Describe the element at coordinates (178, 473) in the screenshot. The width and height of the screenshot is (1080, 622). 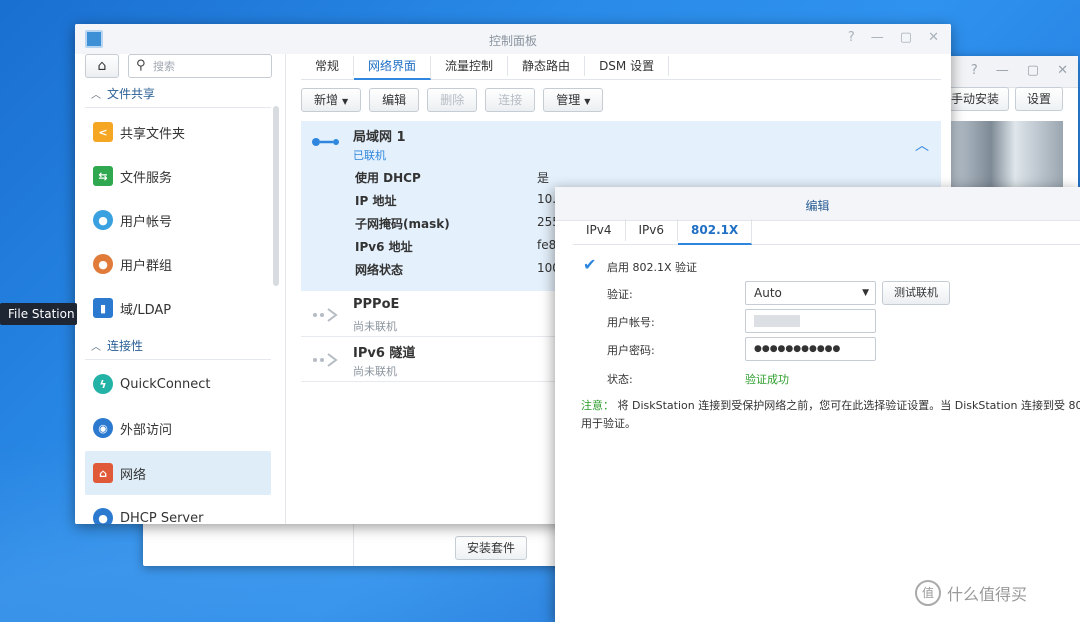
I see `sidebar-item-network: ⌂ 网络` at that location.